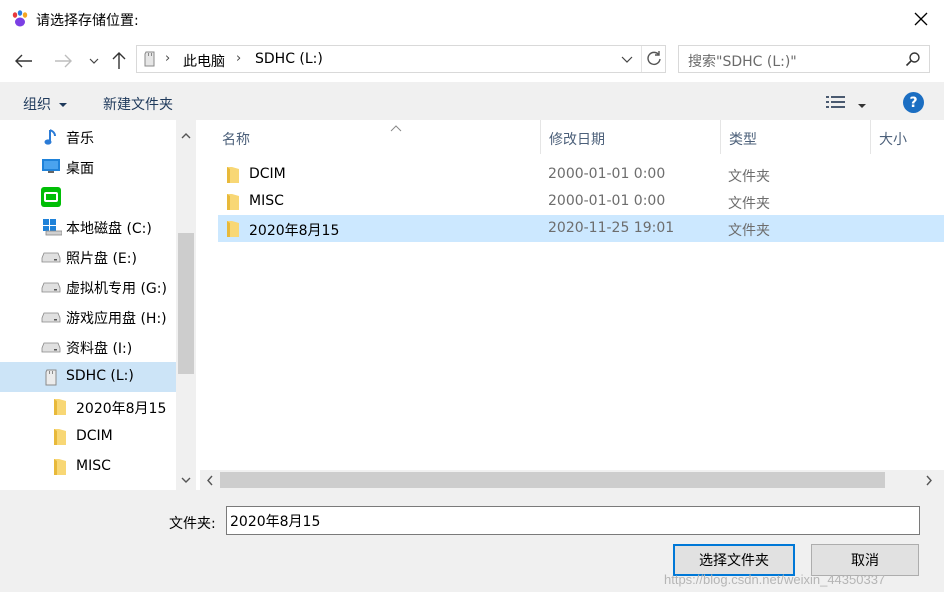  Describe the element at coordinates (921, 19) in the screenshot. I see `close-icon` at that location.